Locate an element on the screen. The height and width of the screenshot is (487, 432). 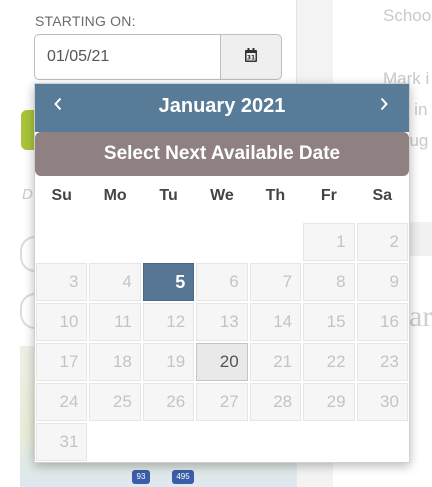
calendar-day-label: 29 is located at coordinates (329, 402).